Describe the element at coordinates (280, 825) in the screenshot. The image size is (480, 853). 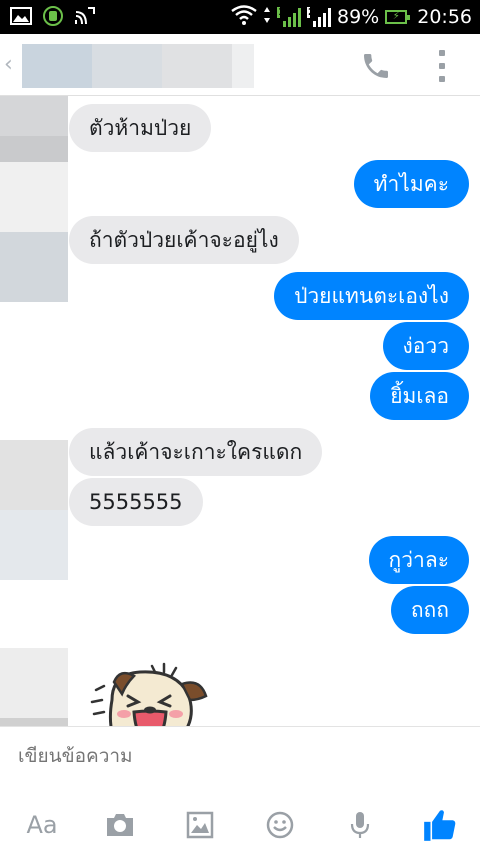
I see `emoji-icon` at that location.